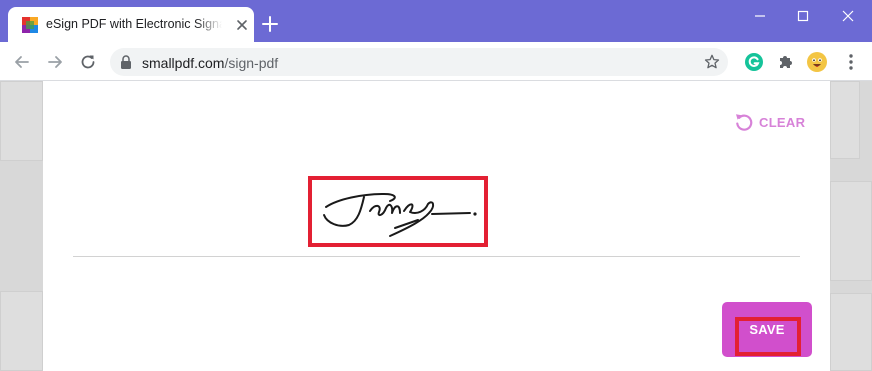 Image resolution: width=872 pixels, height=371 pixels. Describe the element at coordinates (712, 62) in the screenshot. I see `bookmark-star-icon` at that location.